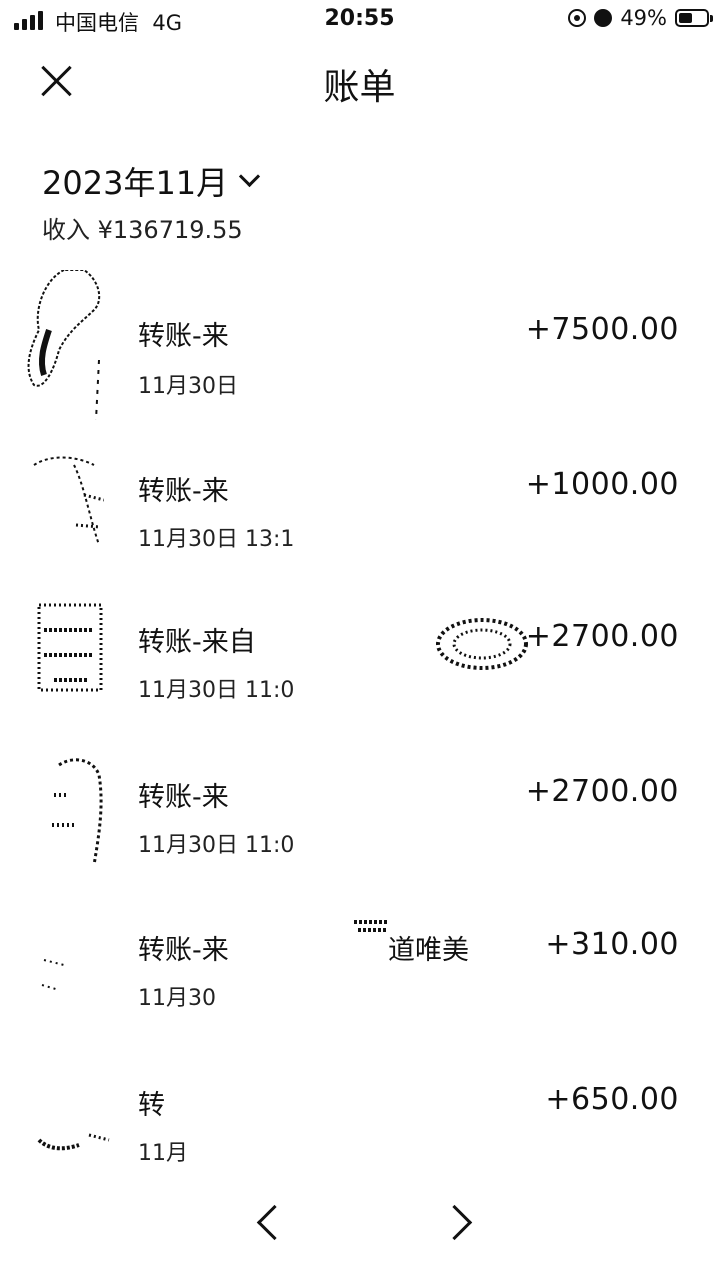  I want to click on prev-page-button, so click(273, 1222).